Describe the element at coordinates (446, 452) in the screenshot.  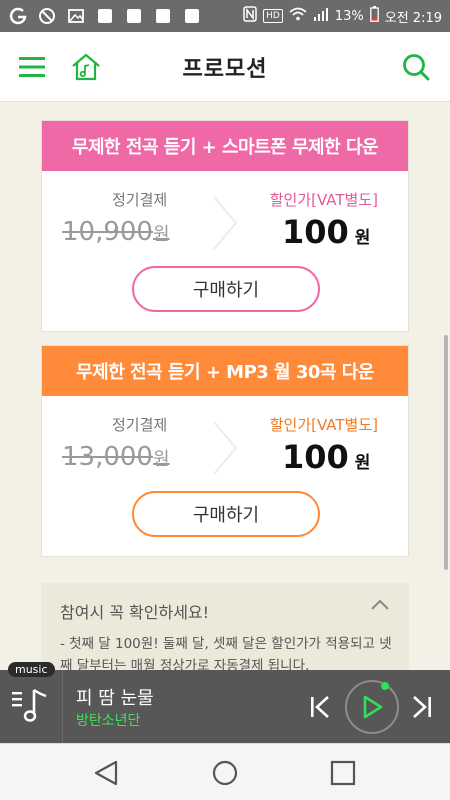
I see `scrollbar` at that location.